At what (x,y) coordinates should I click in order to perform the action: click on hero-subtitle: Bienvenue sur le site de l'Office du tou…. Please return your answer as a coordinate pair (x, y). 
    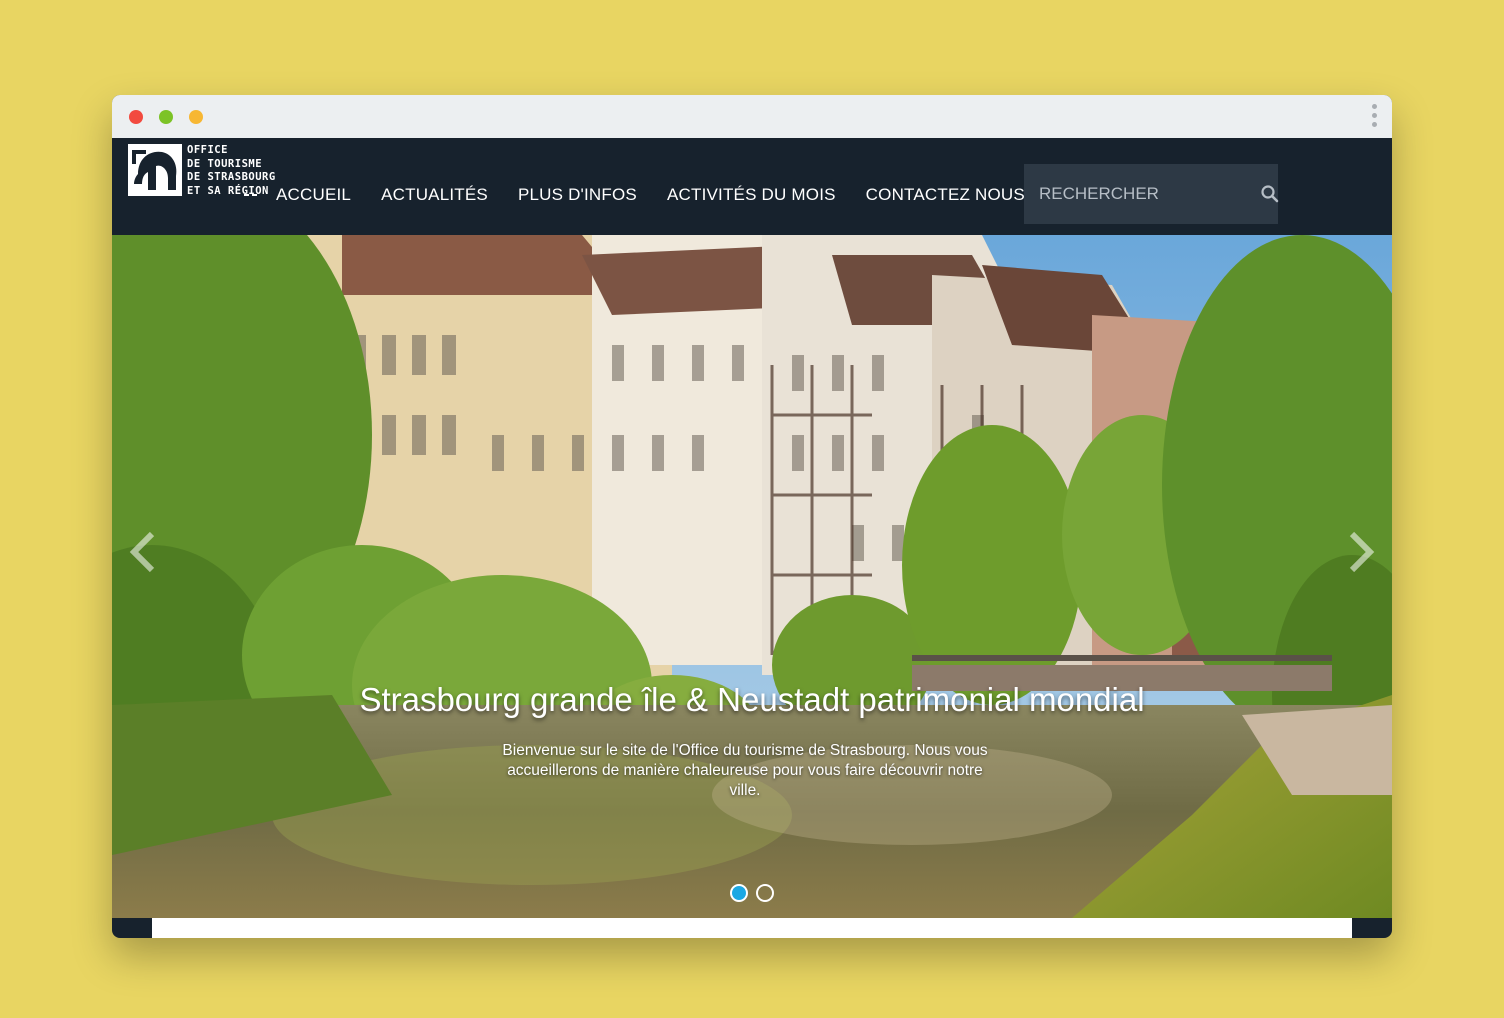
    Looking at the image, I should click on (745, 770).